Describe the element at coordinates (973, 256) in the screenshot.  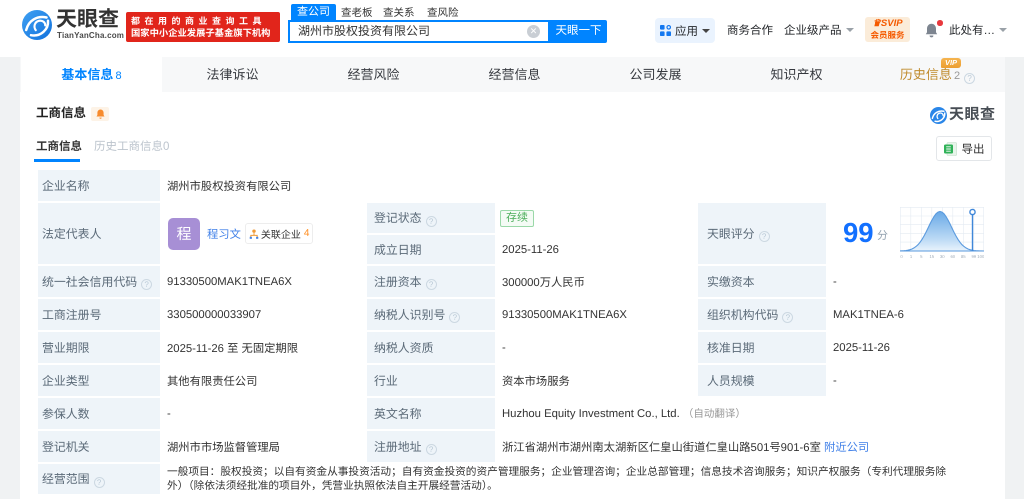
I see `svg-text: 99` at that location.